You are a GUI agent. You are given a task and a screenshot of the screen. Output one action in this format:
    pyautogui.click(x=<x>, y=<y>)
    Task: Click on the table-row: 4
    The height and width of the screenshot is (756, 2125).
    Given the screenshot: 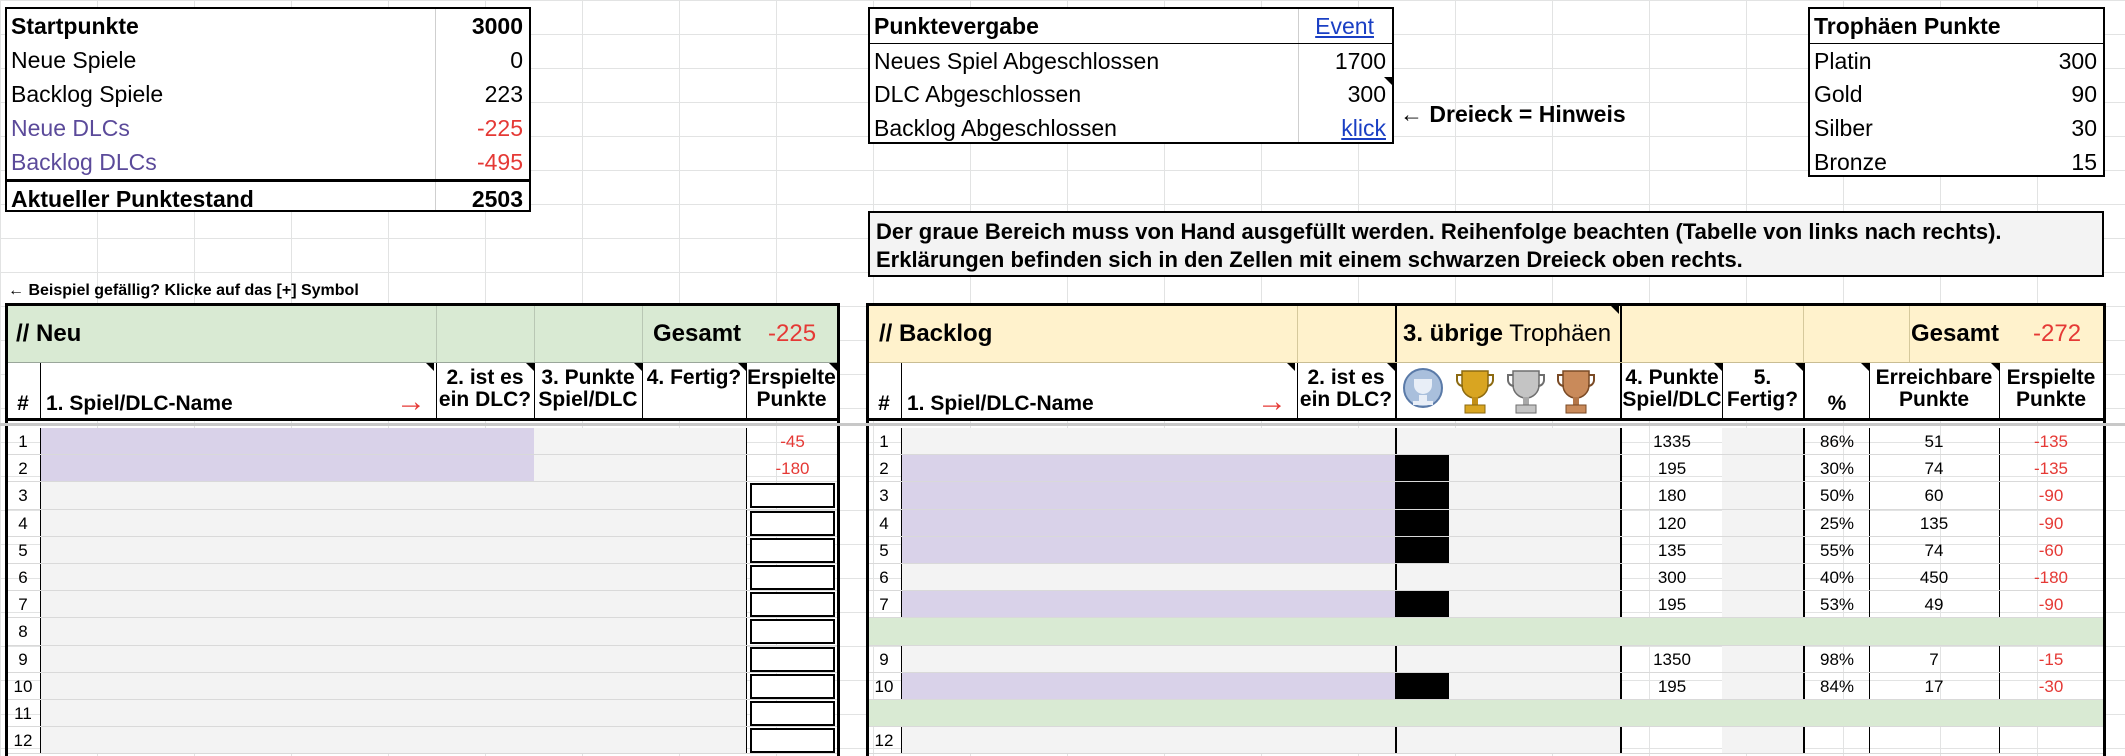 What is the action you would take?
    pyautogui.click(x=422, y=523)
    